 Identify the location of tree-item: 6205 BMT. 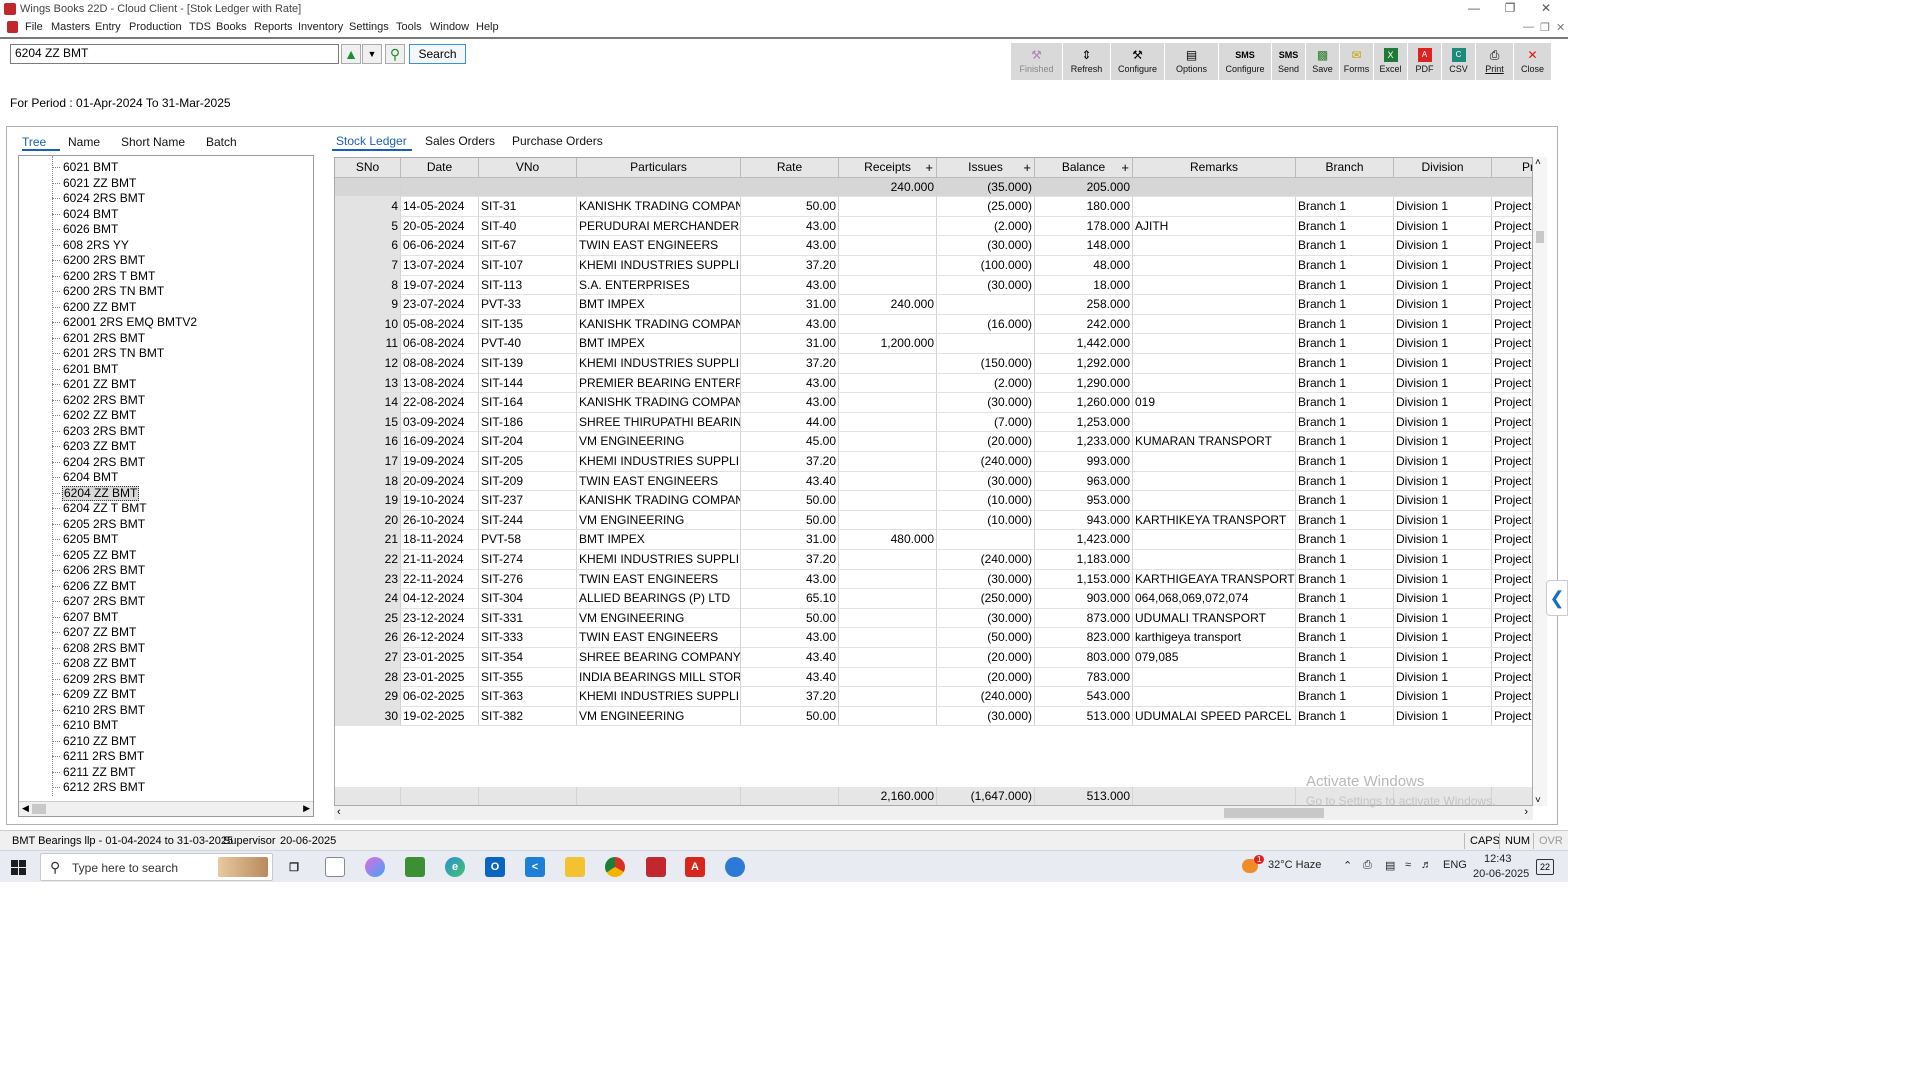
(85, 540).